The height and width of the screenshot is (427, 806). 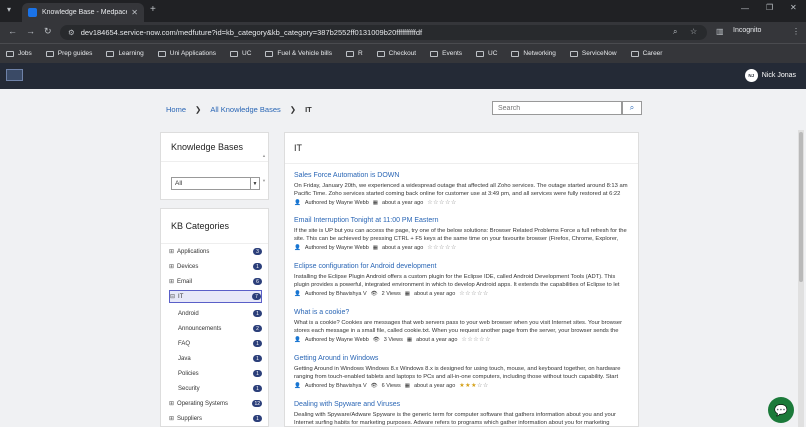 What do you see at coordinates (9, 9) in the screenshot?
I see `tab-search-icon: ▾` at bounding box center [9, 9].